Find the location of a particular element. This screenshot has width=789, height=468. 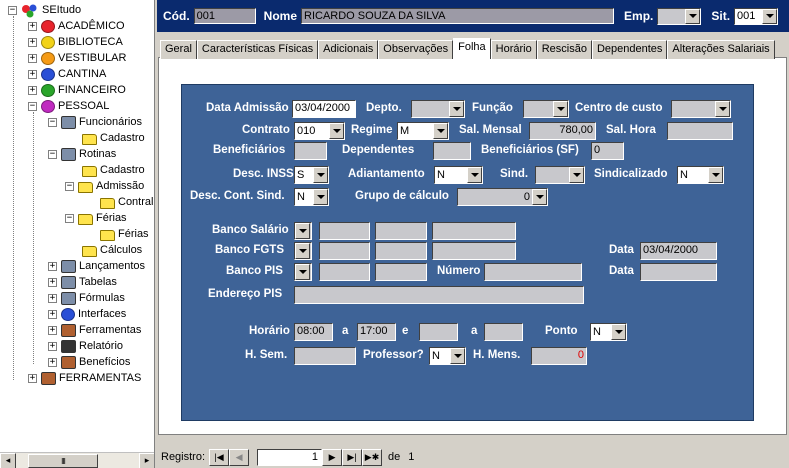

dependentes-field is located at coordinates (452, 151).